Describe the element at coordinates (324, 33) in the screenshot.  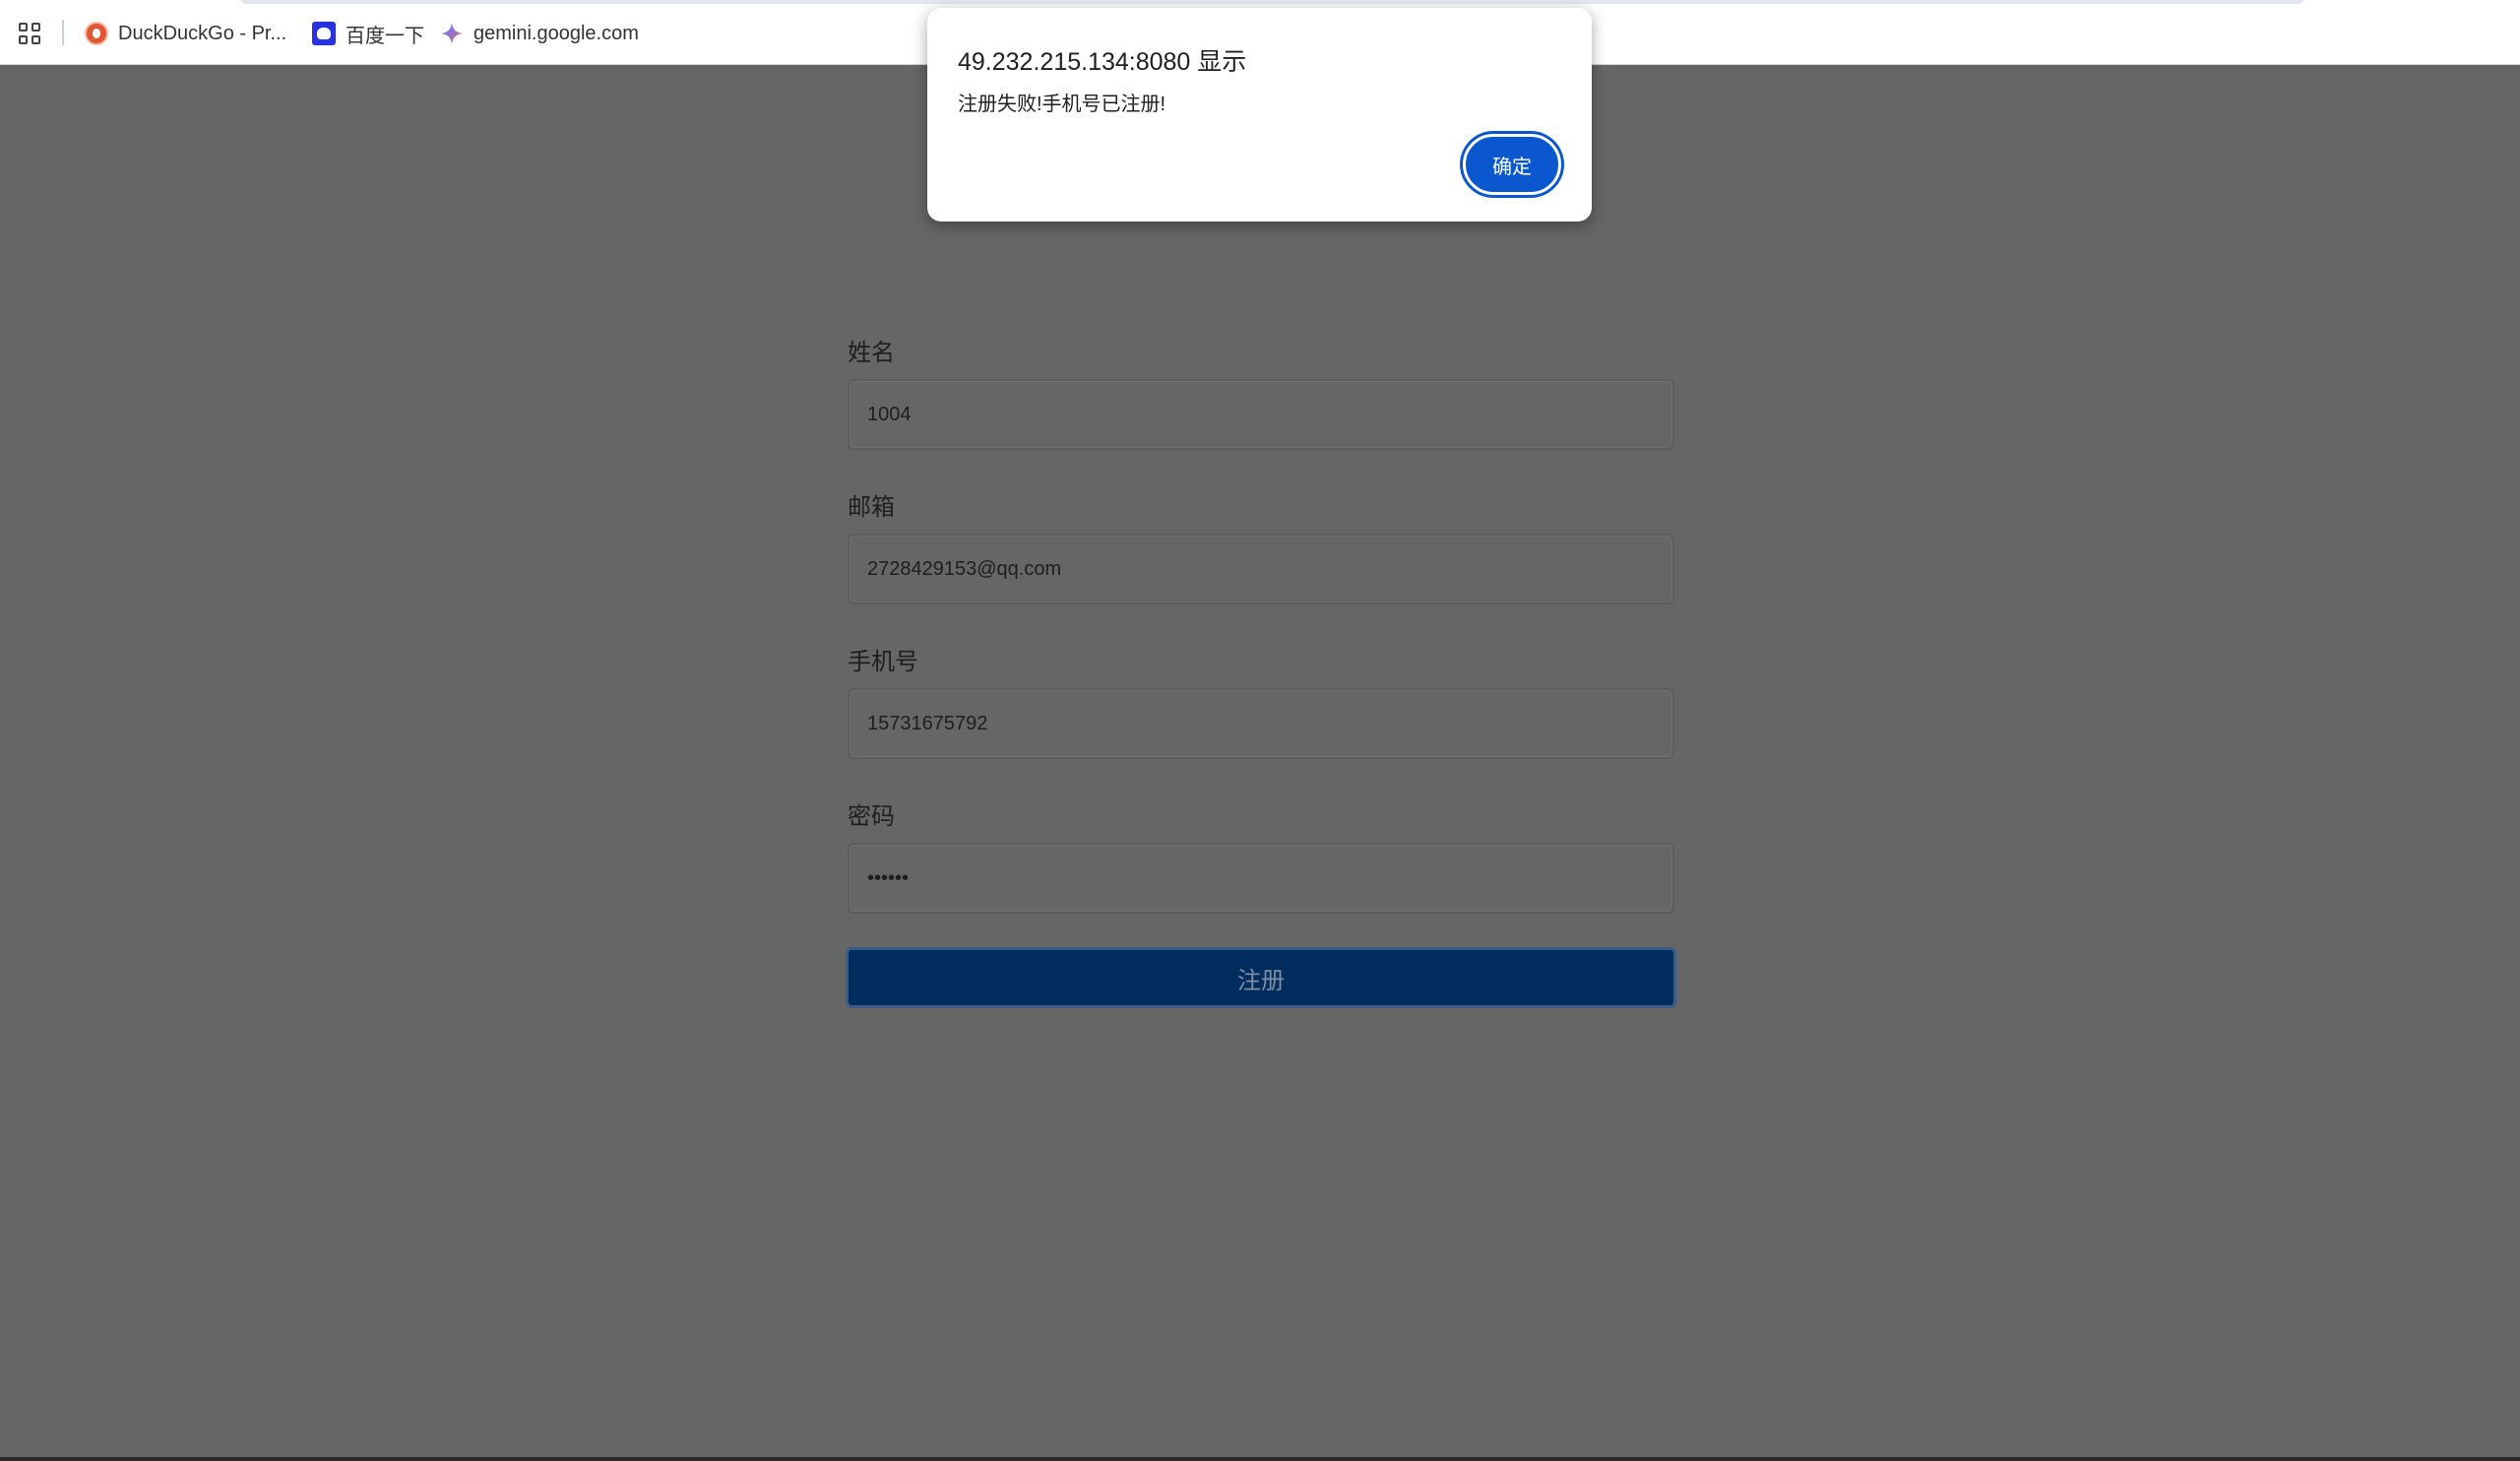
I see `baidu-icon` at that location.